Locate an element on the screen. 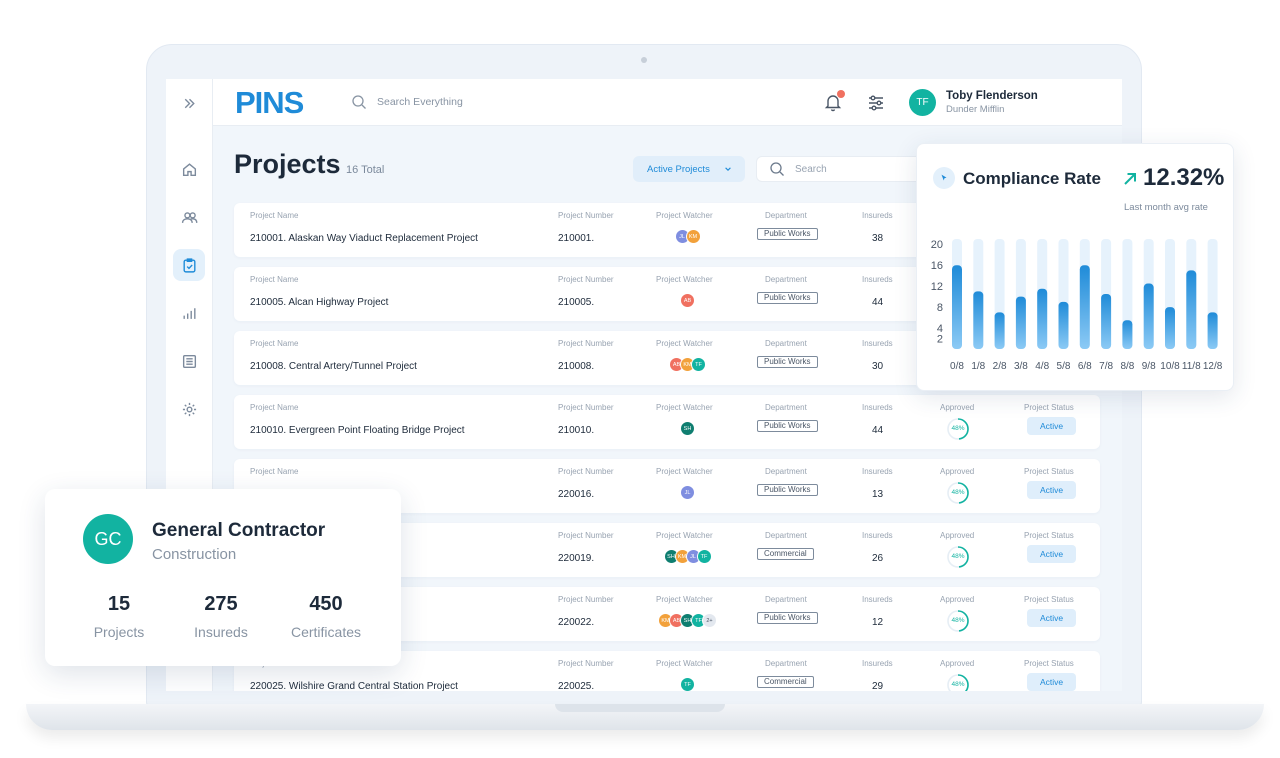  watcher-avatar: AB is located at coordinates (687, 300).